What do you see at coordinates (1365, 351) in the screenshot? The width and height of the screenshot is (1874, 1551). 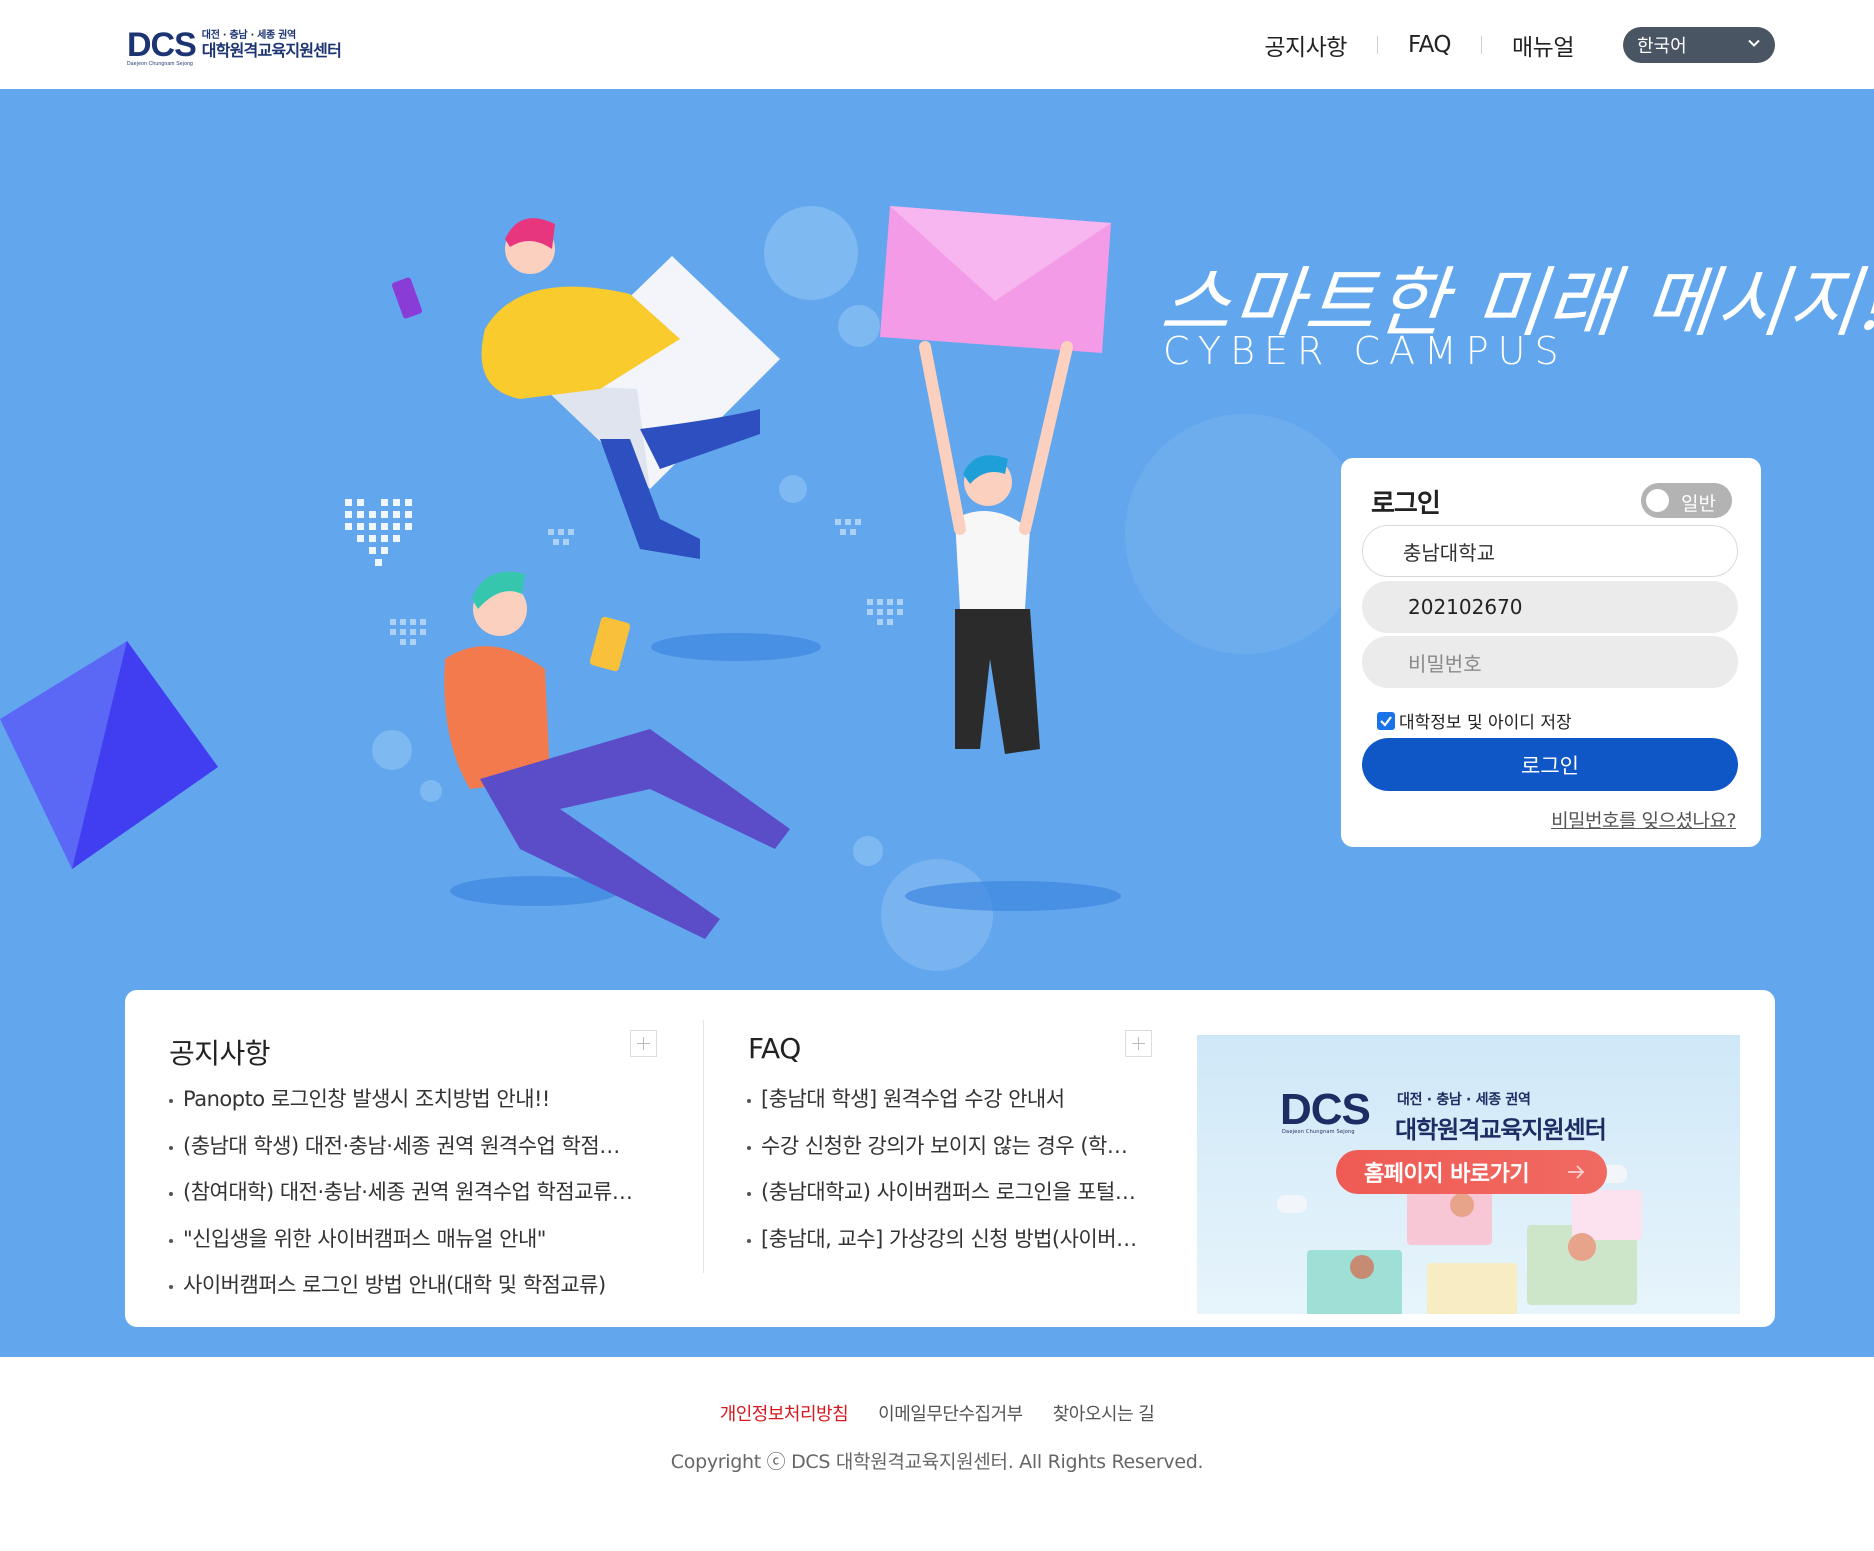 I see `hero-subtitle: CYBER CAMPUS` at bounding box center [1365, 351].